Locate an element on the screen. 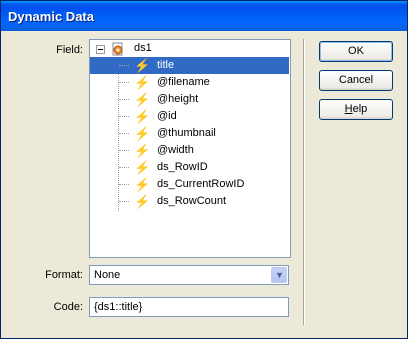  code-label: Code: is located at coordinates (68, 307).